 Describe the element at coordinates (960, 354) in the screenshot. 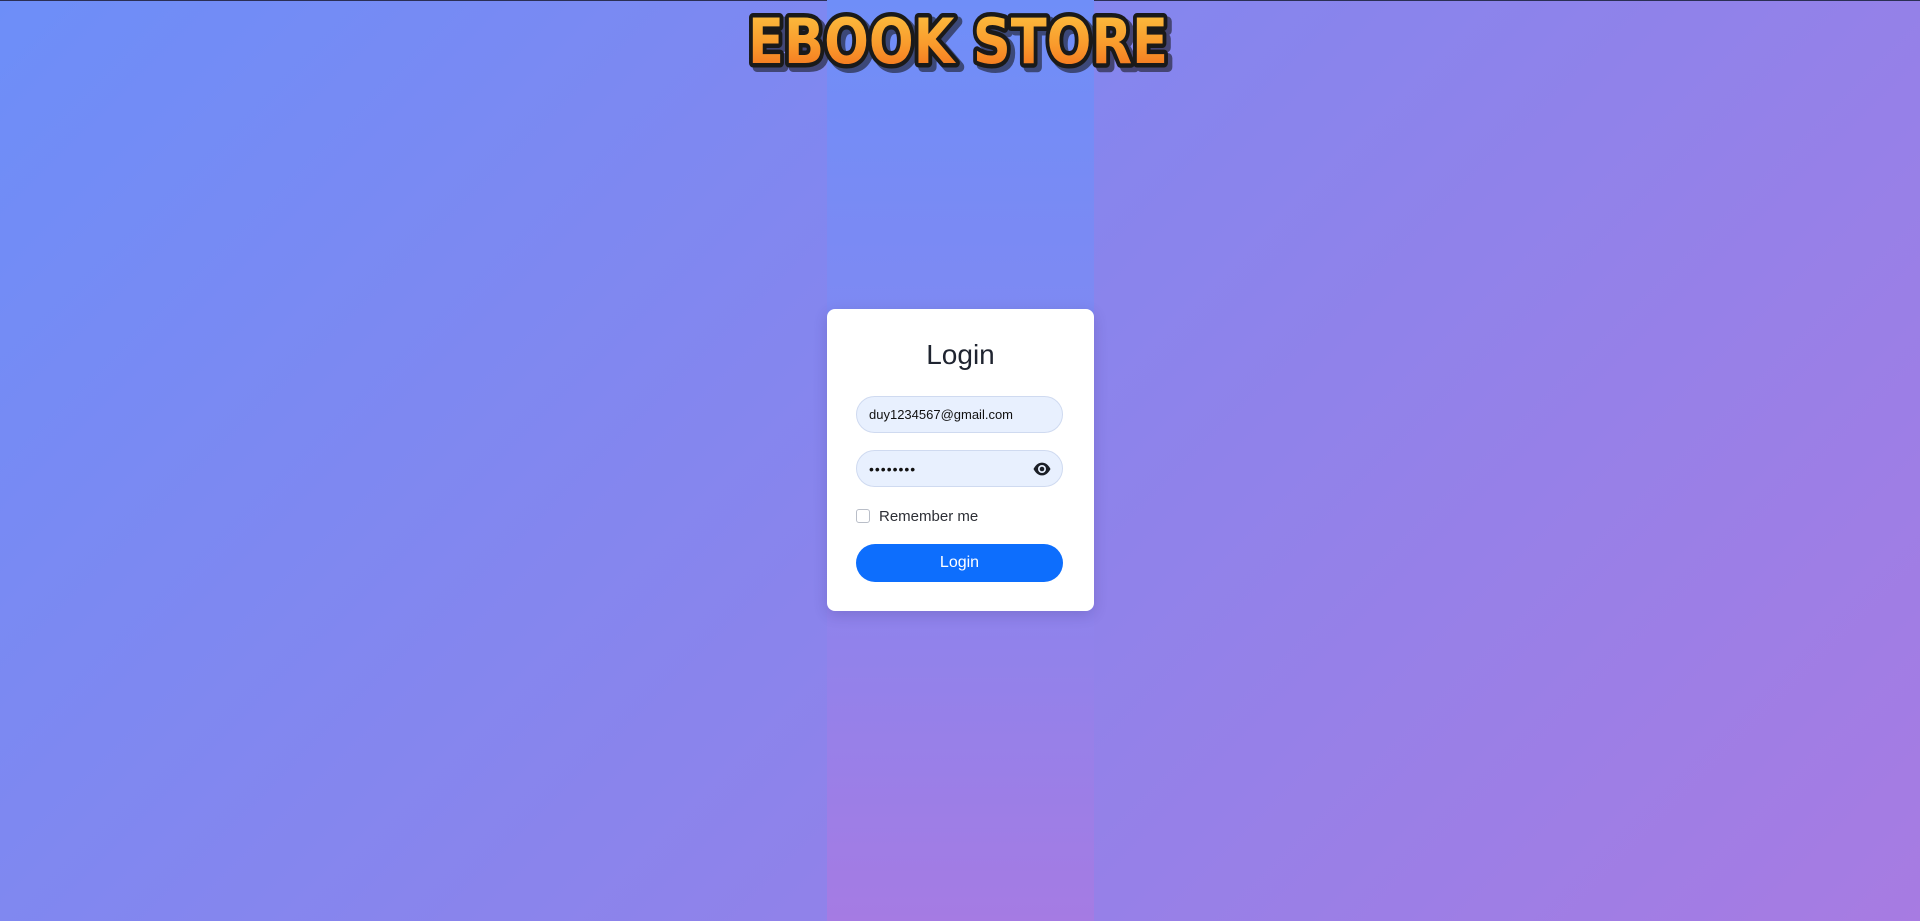

I see `login-title: Login` at that location.